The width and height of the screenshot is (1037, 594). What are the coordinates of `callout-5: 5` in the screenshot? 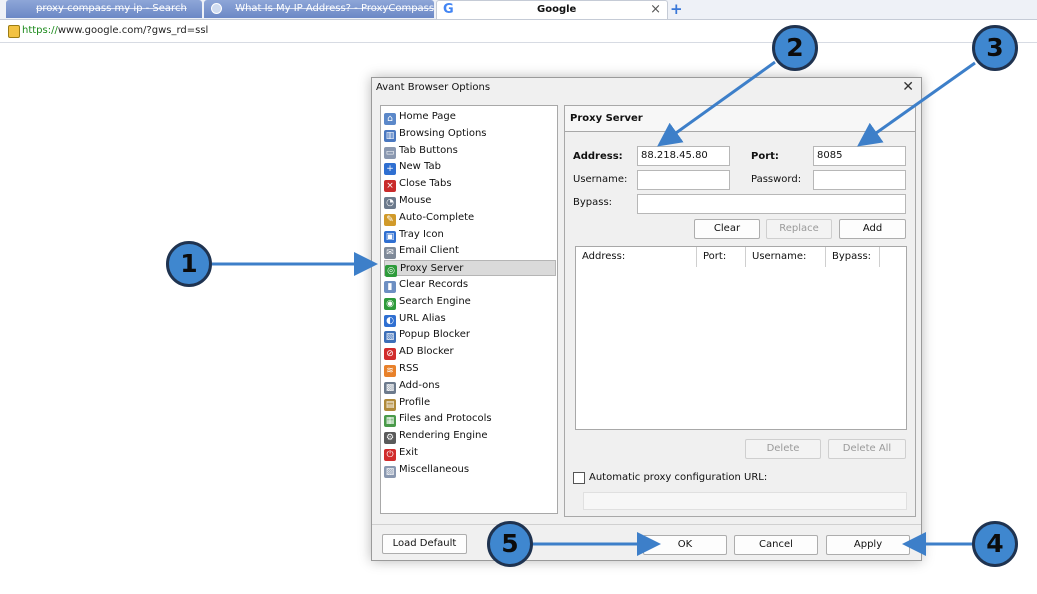 It's located at (510, 544).